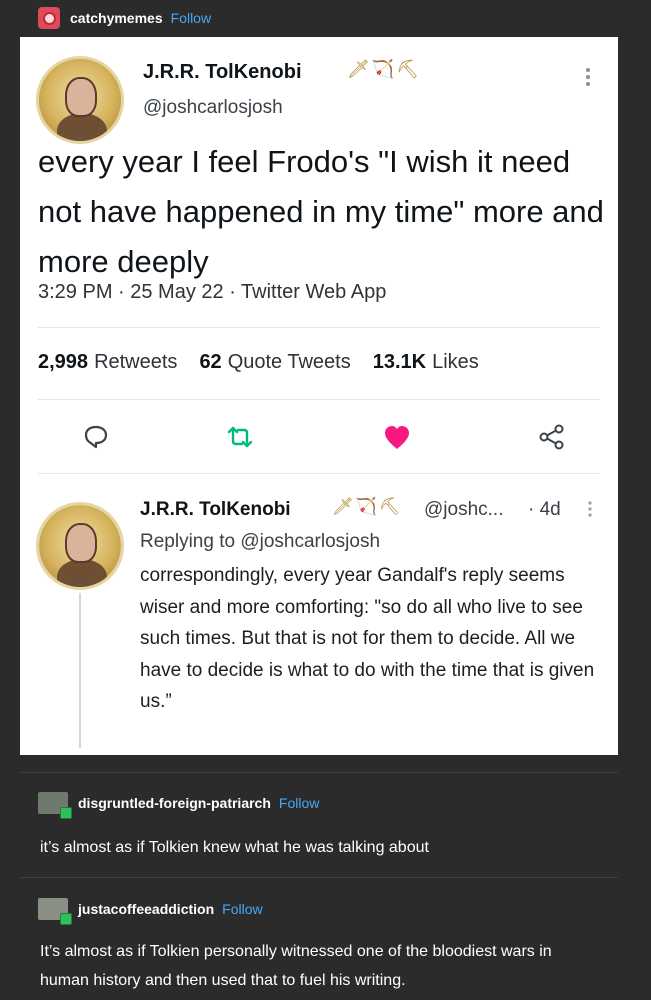 This screenshot has width=651, height=1000. What do you see at coordinates (116, 18) in the screenshot?
I see `op-blog-name: catchymemes` at bounding box center [116, 18].